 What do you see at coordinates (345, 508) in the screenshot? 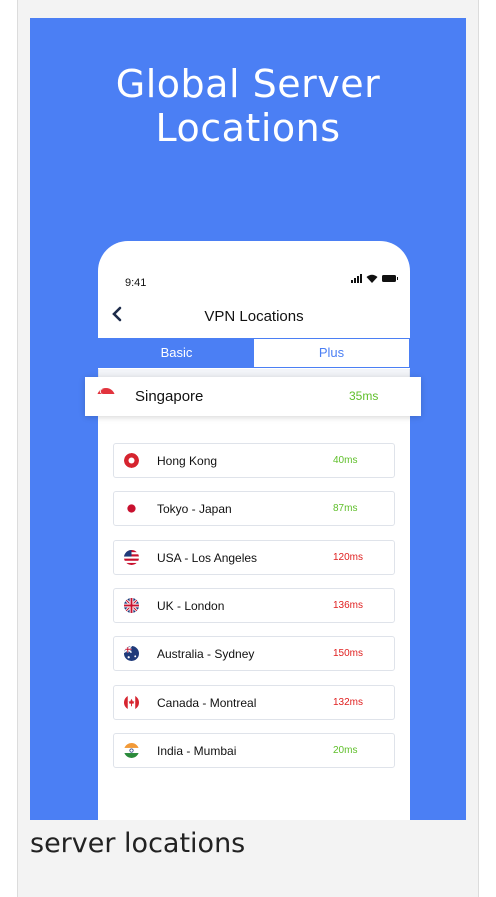
I see `latency-value: 87ms` at bounding box center [345, 508].